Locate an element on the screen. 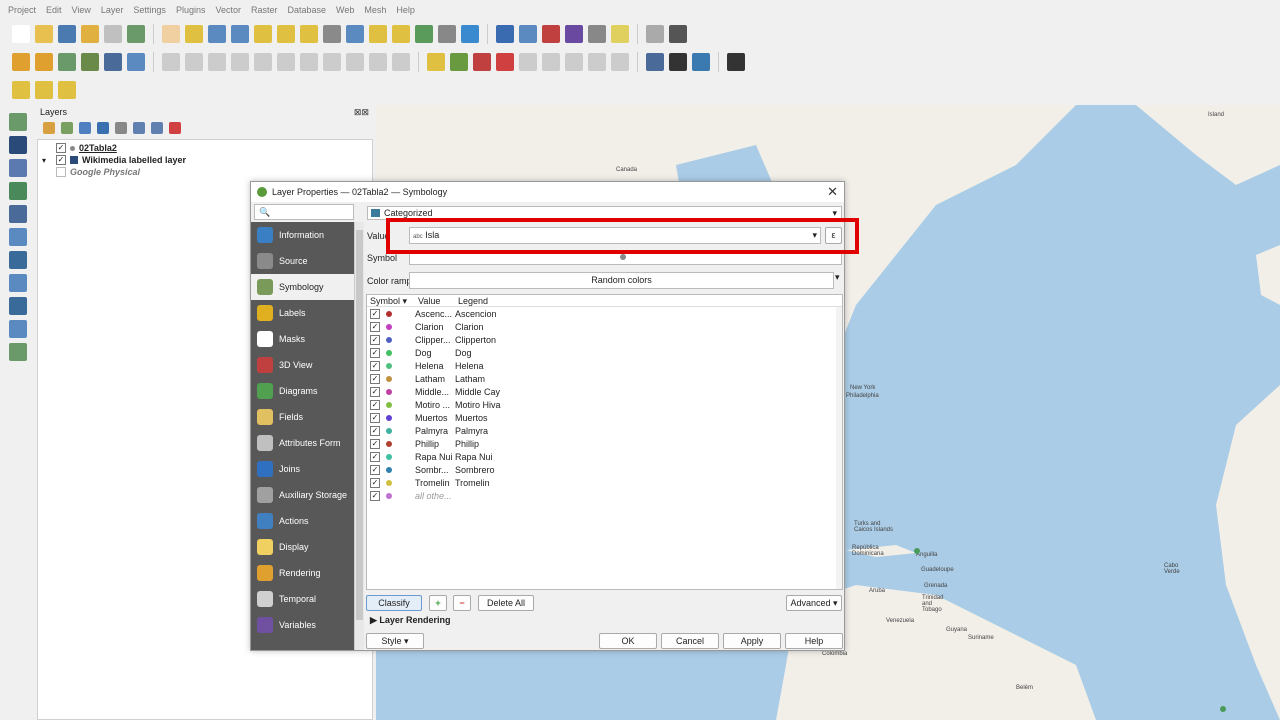 The width and height of the screenshot is (1280, 720). column-header-legend: Legend is located at coordinates (515, 300).